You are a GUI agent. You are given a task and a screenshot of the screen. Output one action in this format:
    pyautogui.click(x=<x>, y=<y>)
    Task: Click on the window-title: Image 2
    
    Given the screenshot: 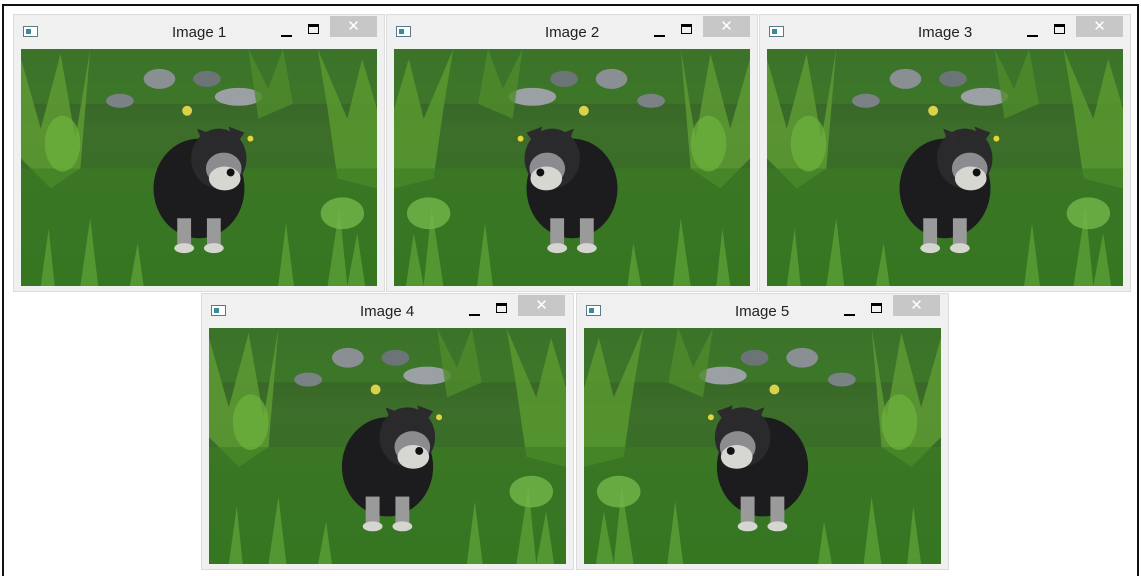 What is the action you would take?
    pyautogui.click(x=572, y=32)
    